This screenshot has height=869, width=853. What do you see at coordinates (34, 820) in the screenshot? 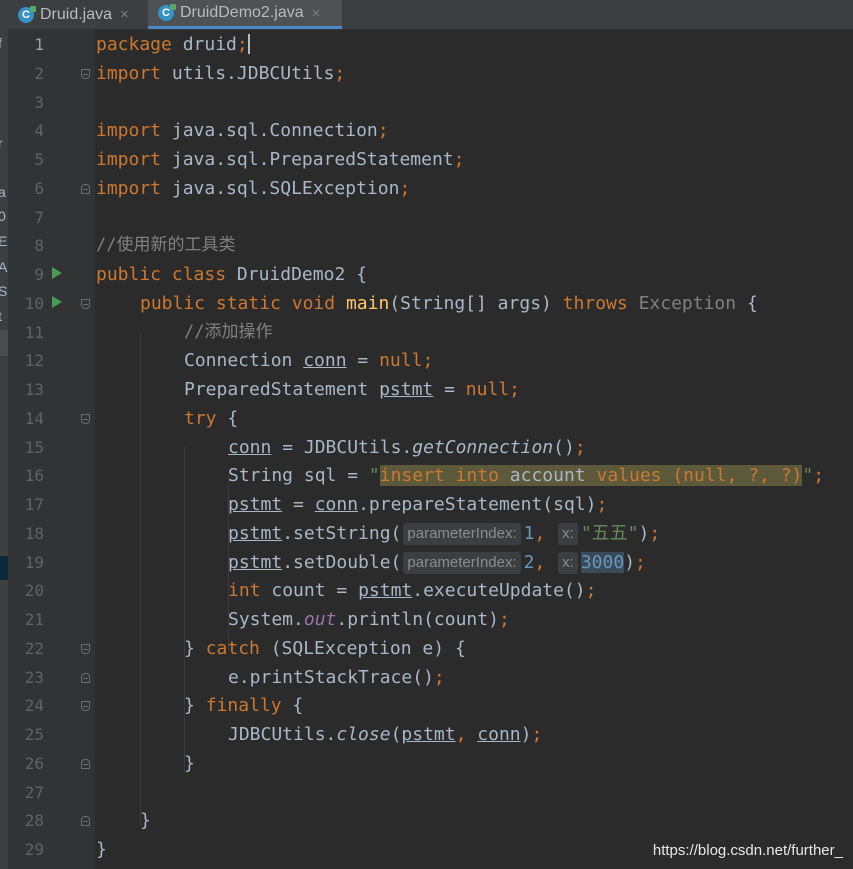
I see `line-number: 28` at bounding box center [34, 820].